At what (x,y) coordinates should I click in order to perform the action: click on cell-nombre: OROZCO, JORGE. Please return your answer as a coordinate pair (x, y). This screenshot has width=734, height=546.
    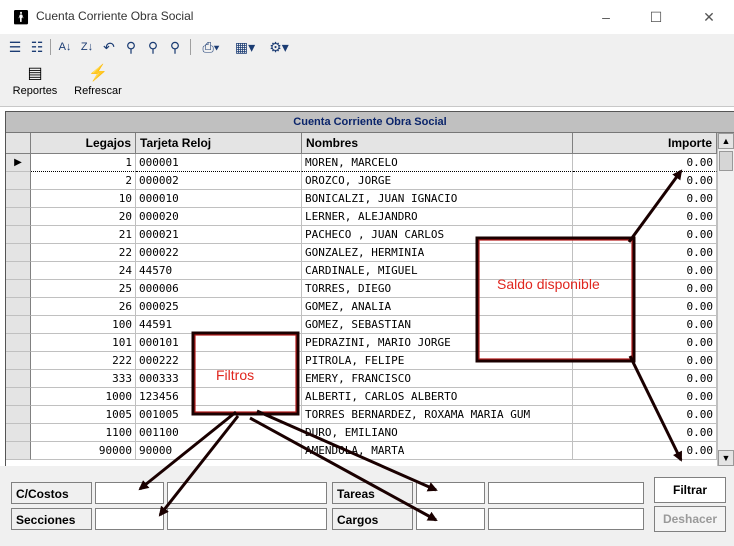
    Looking at the image, I should click on (437, 181).